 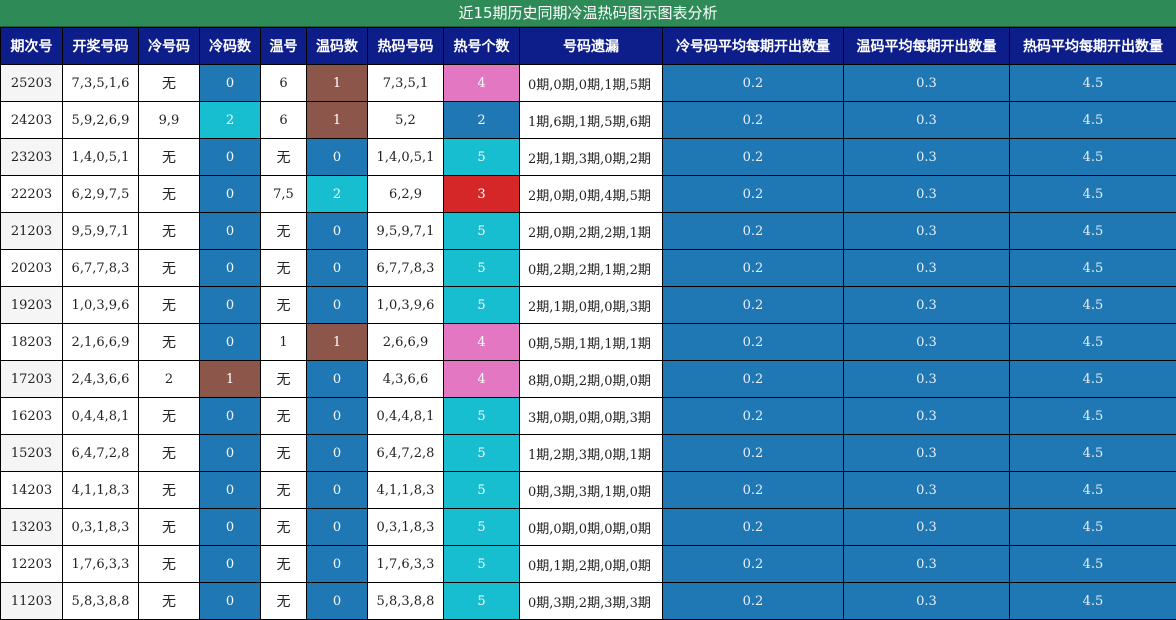 I want to click on cell-warm: 6, so click(x=284, y=120).